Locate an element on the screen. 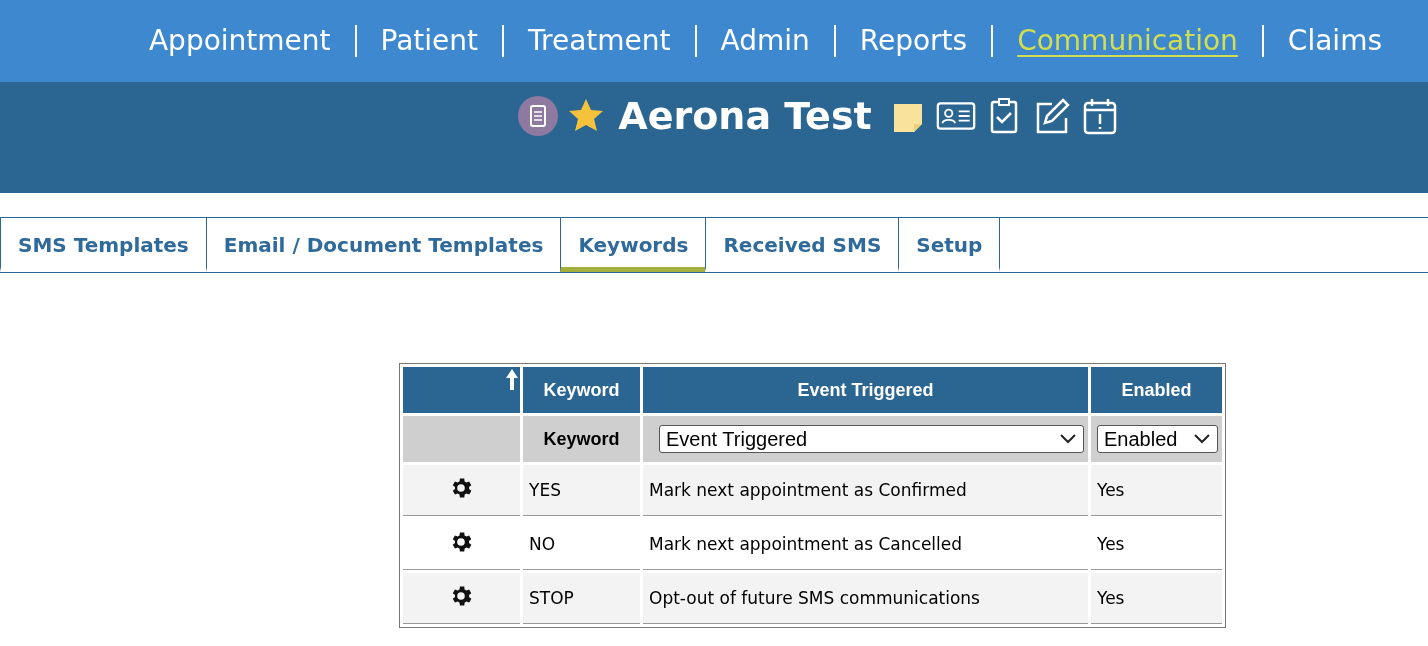 The image size is (1428, 646). column-header: Event Triggered is located at coordinates (865, 390).